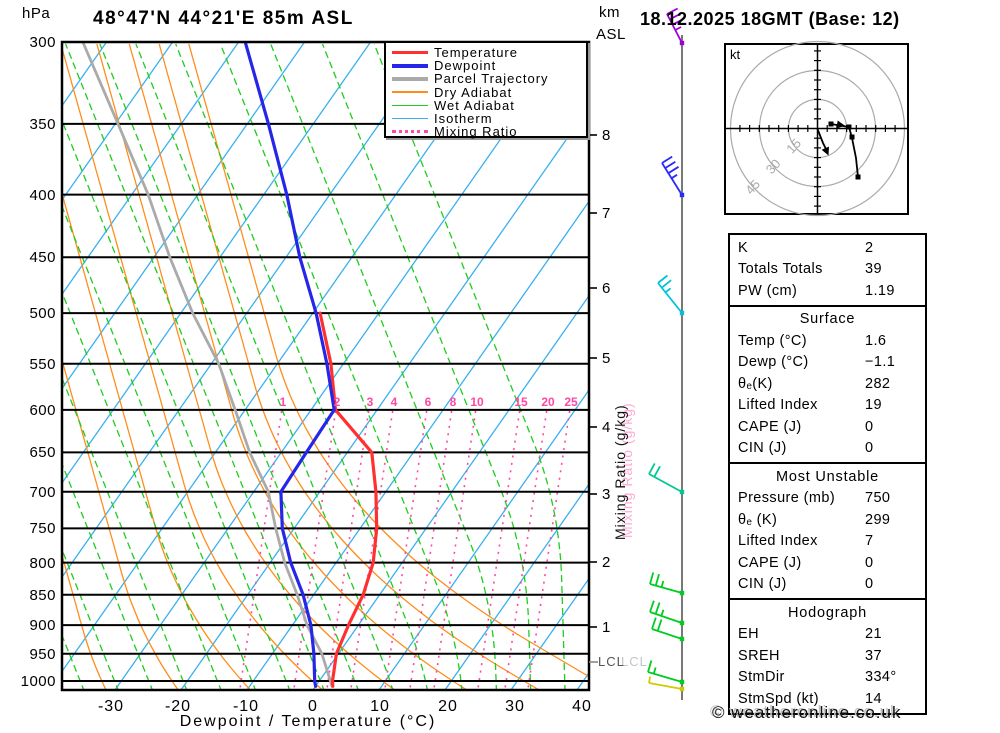  I want to click on table-row: Dewp (°C) −1.1, so click(827, 363).